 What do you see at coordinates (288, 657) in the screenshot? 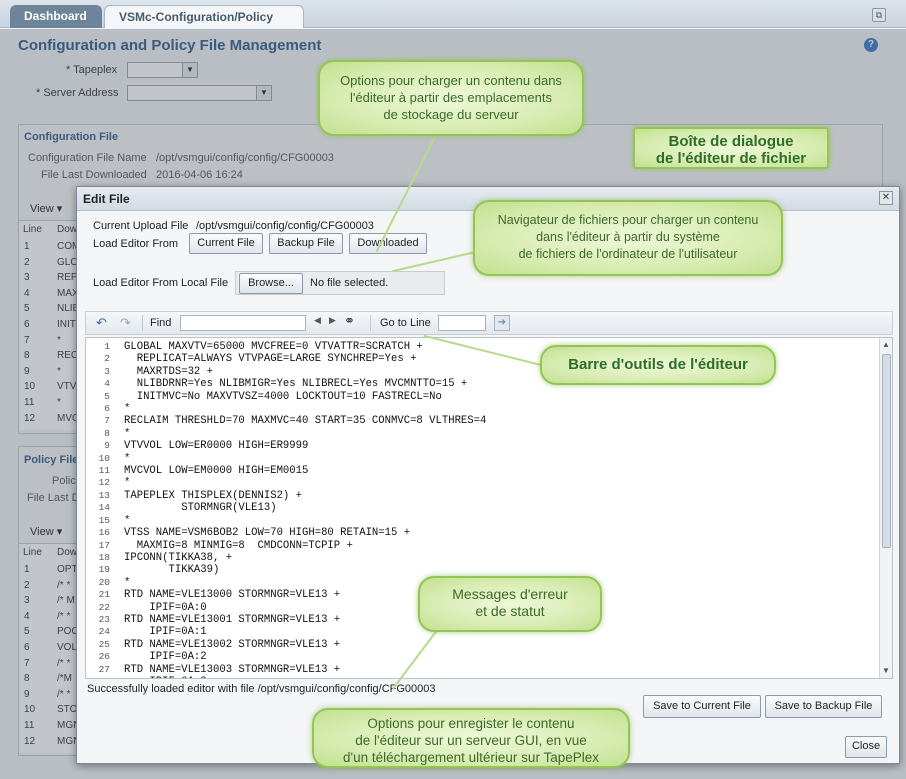
I see `code-line: 26 IPIF=0A:2` at bounding box center [288, 657].